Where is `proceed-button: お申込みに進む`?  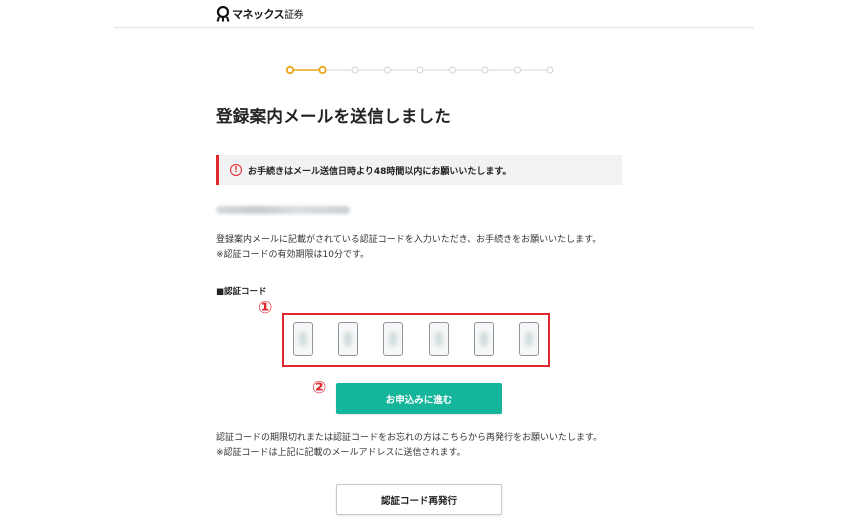
proceed-button: お申込みに進む is located at coordinates (419, 398).